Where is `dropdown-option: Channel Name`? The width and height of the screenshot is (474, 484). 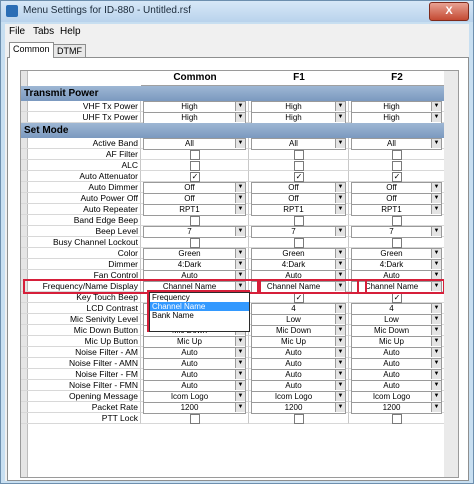 dropdown-option: Channel Name is located at coordinates (199, 306).